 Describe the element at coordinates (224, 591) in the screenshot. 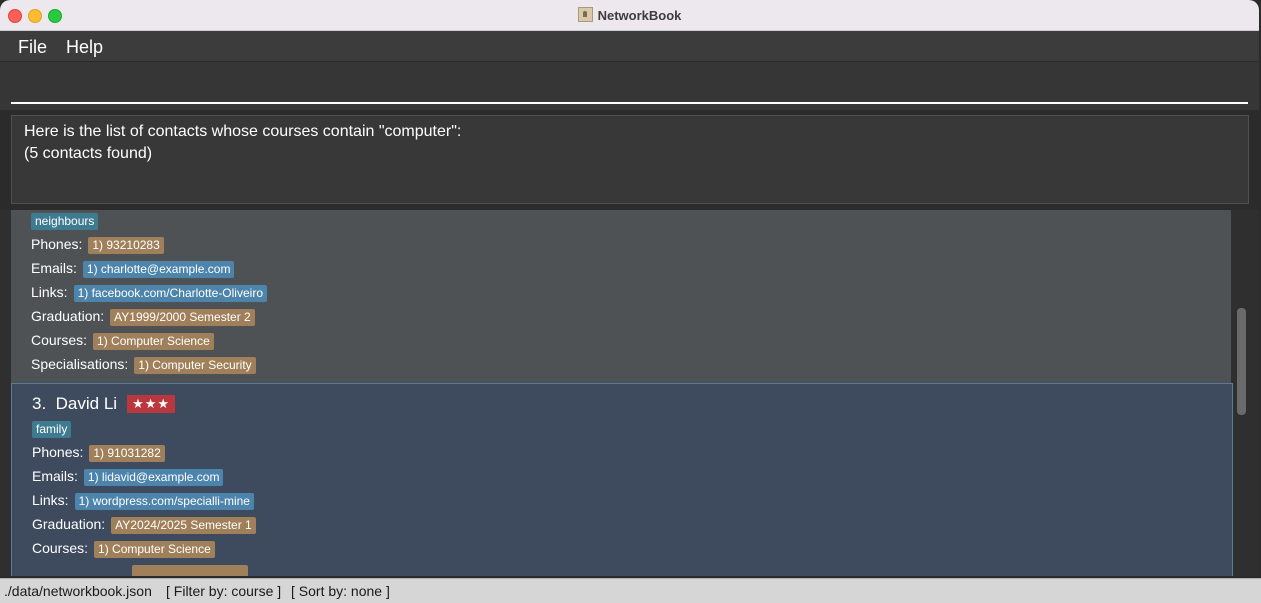

I see `status-filter: [ Filter by: course ]` at that location.